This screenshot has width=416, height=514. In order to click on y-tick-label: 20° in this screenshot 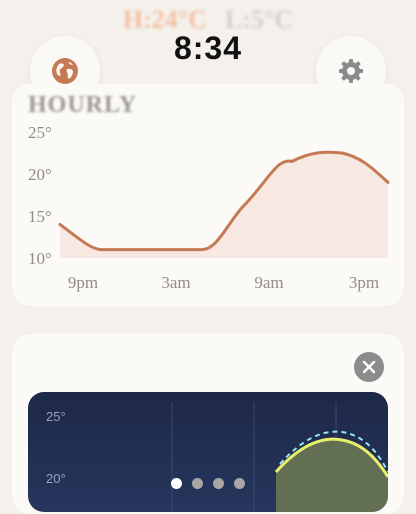, I will do `click(40, 174)`.